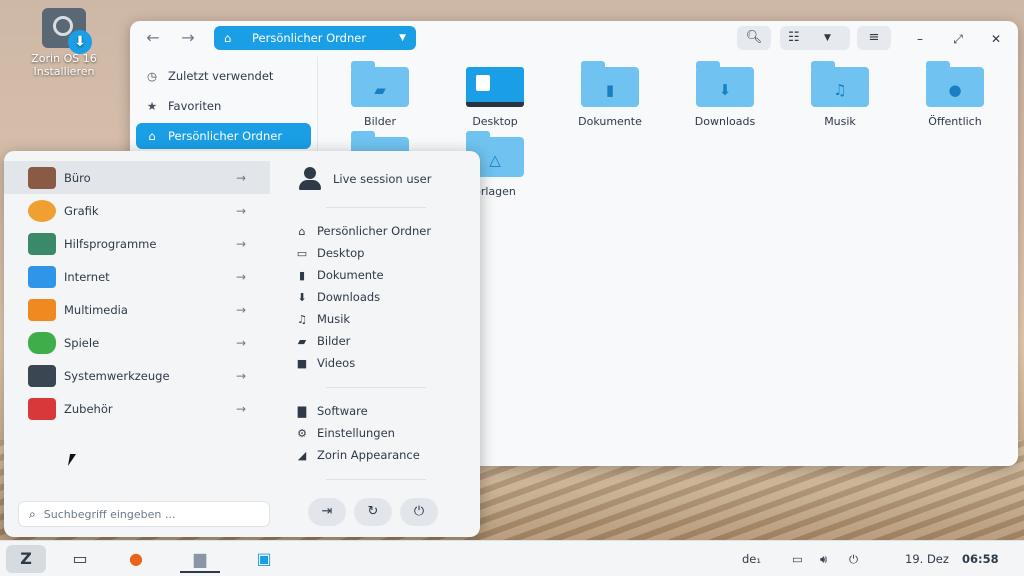  Describe the element at coordinates (302, 297) in the screenshot. I see `download-icon: ⬇` at that location.